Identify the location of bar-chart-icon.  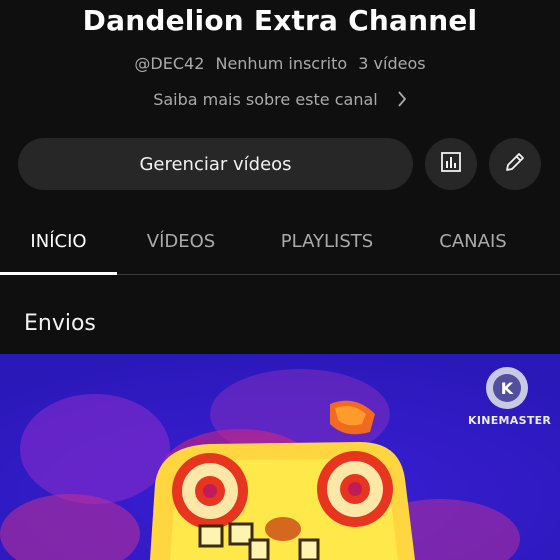
(451, 164).